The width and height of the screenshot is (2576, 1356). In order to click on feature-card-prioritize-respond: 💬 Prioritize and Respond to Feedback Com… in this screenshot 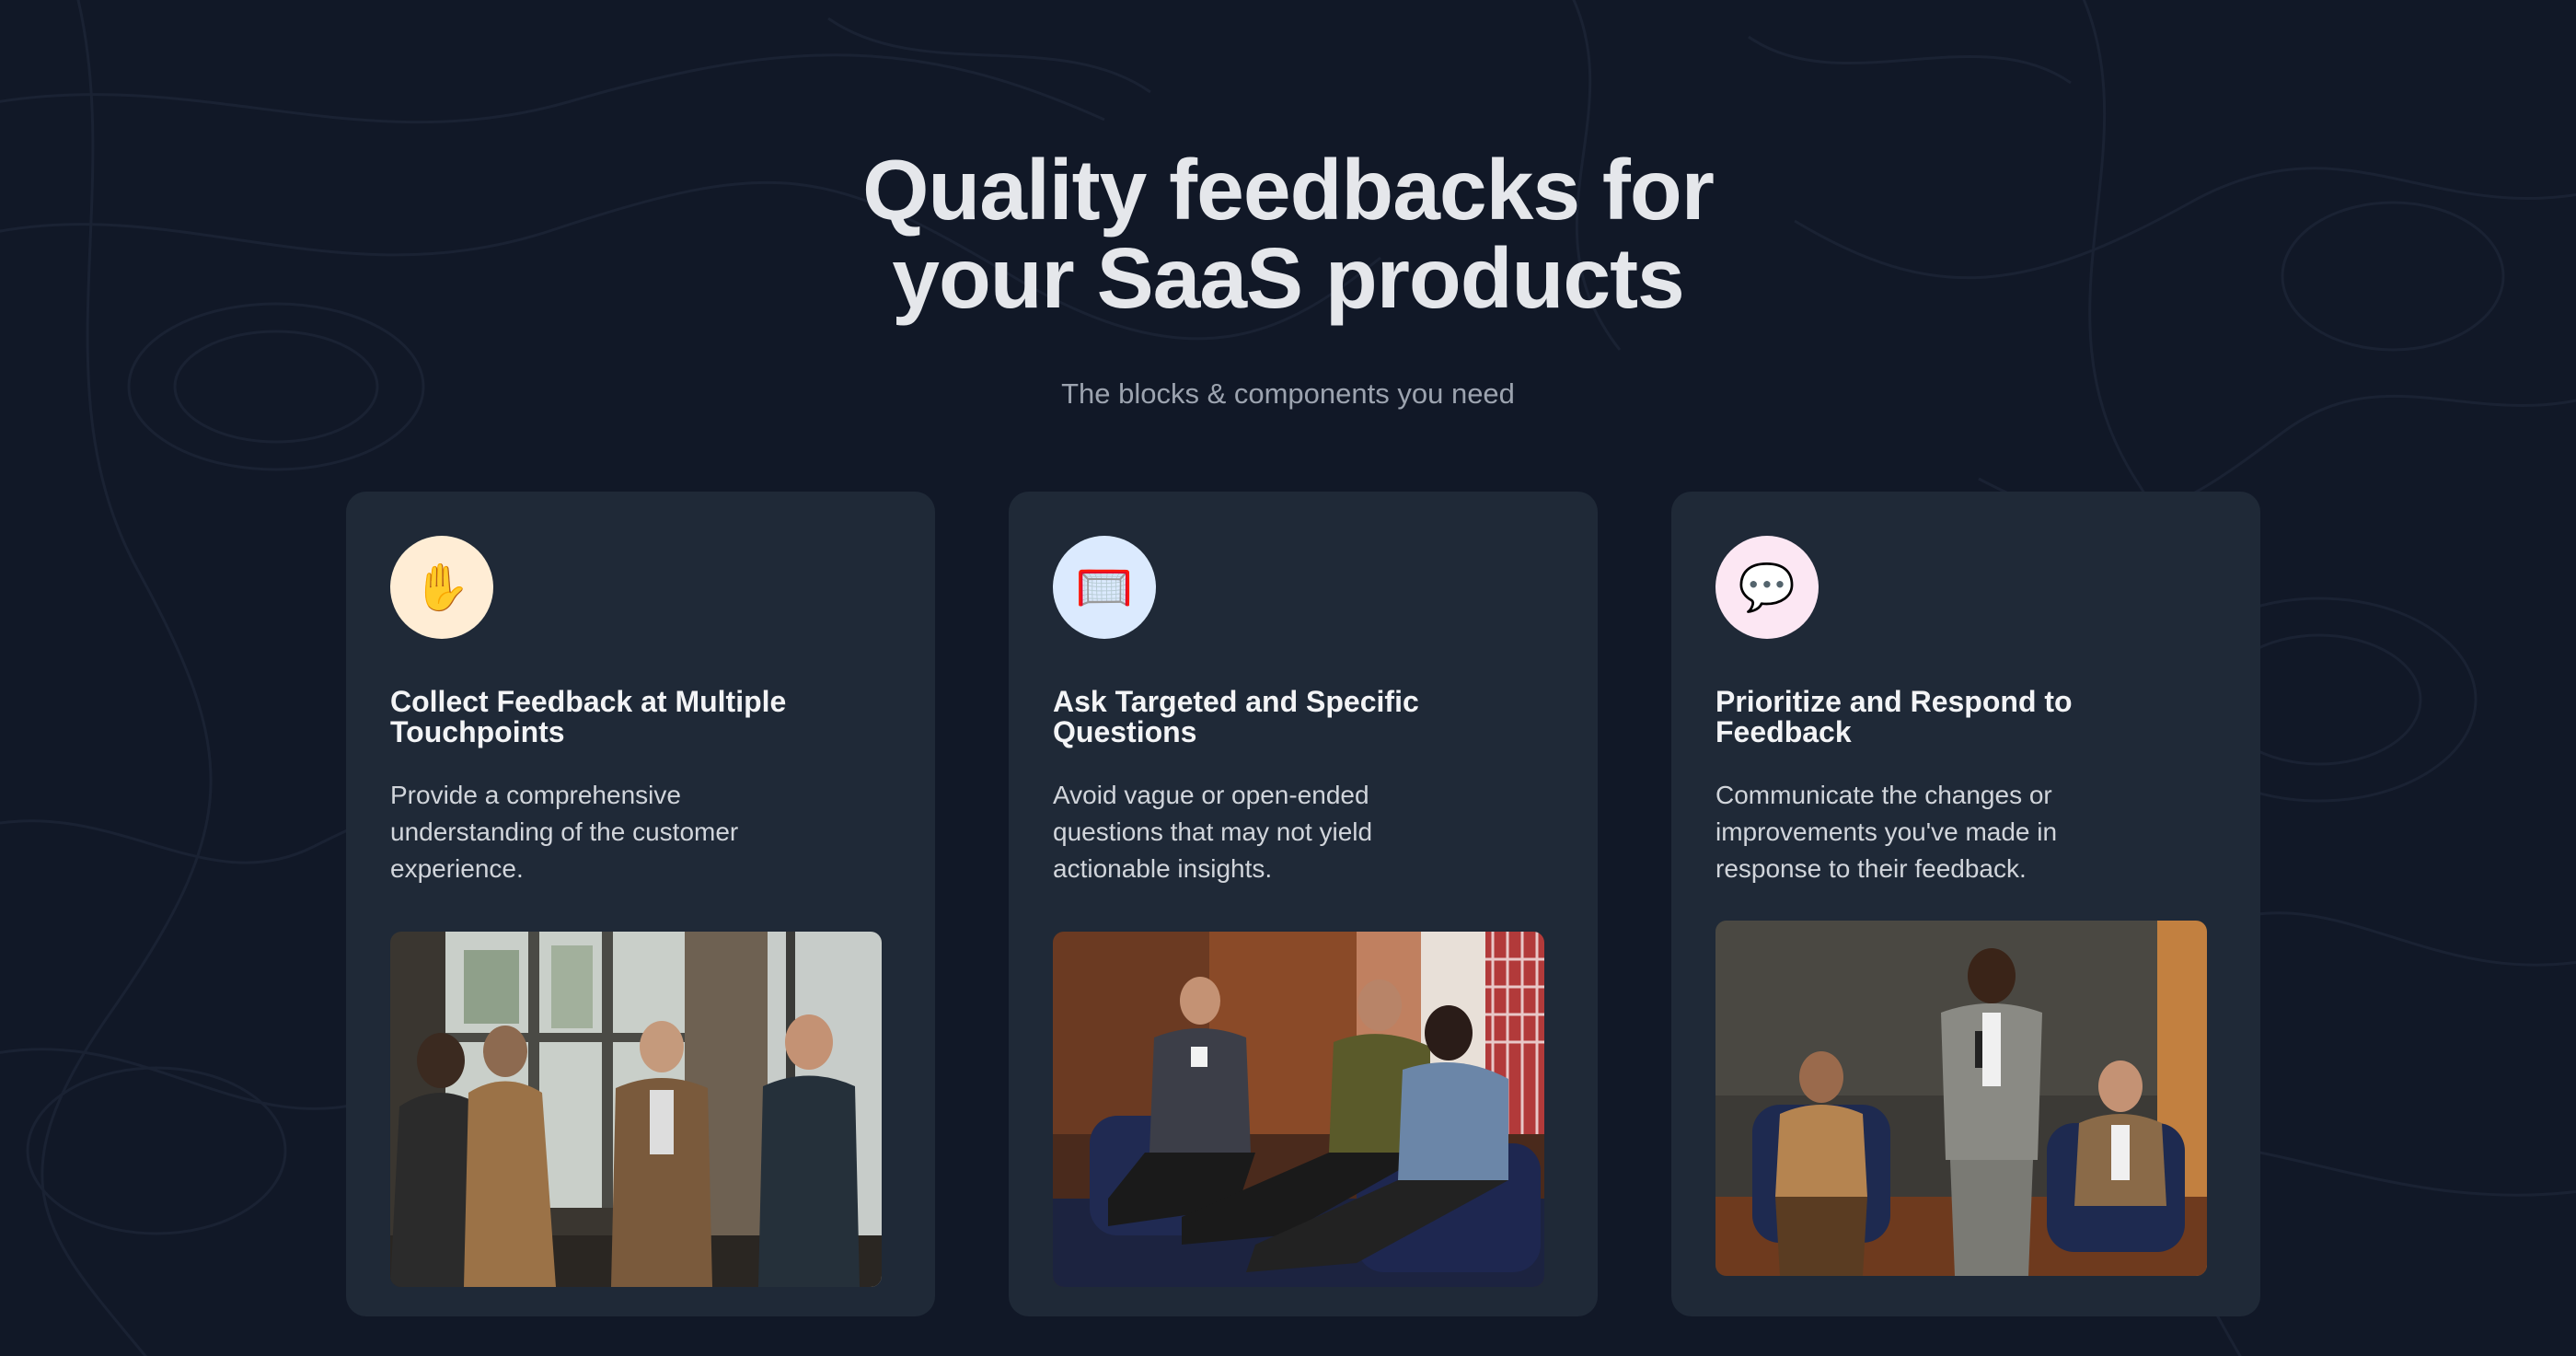, I will do `click(1966, 904)`.